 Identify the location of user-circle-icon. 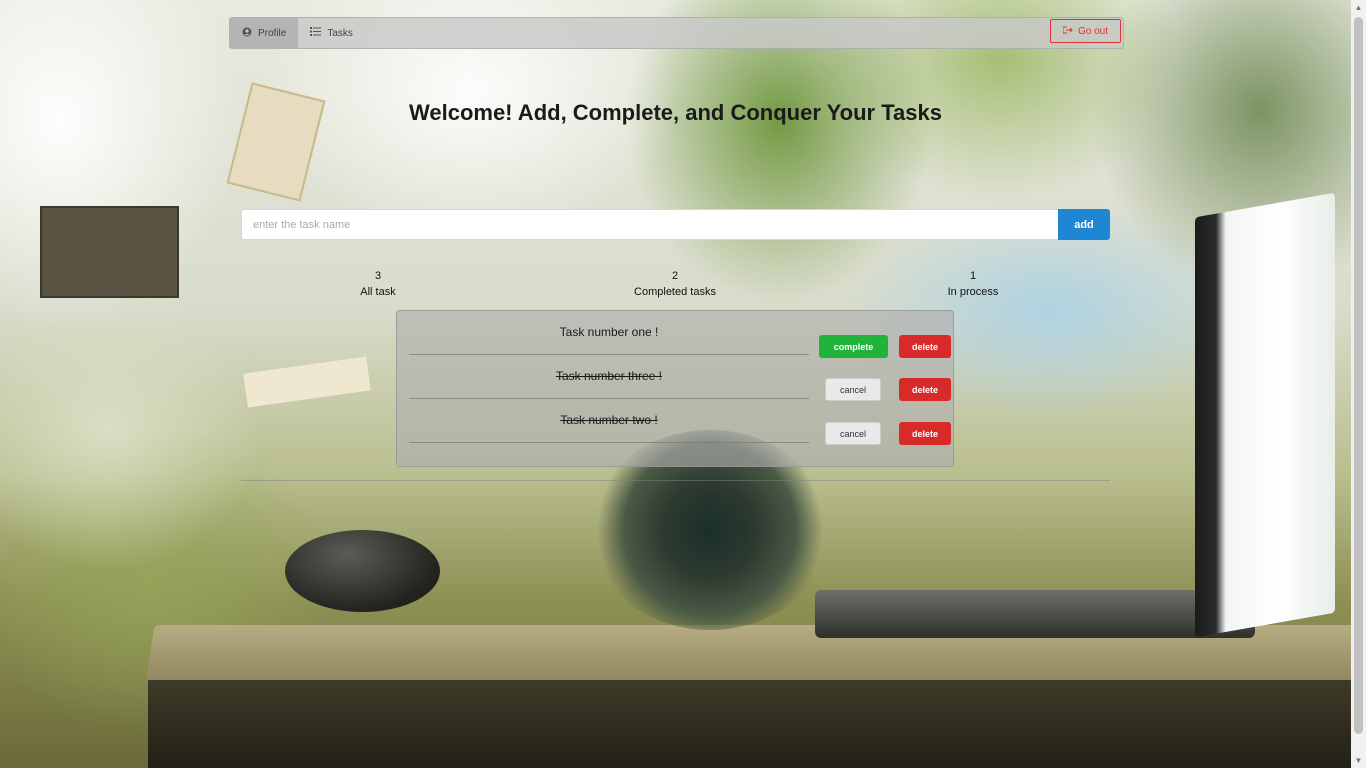
(247, 33).